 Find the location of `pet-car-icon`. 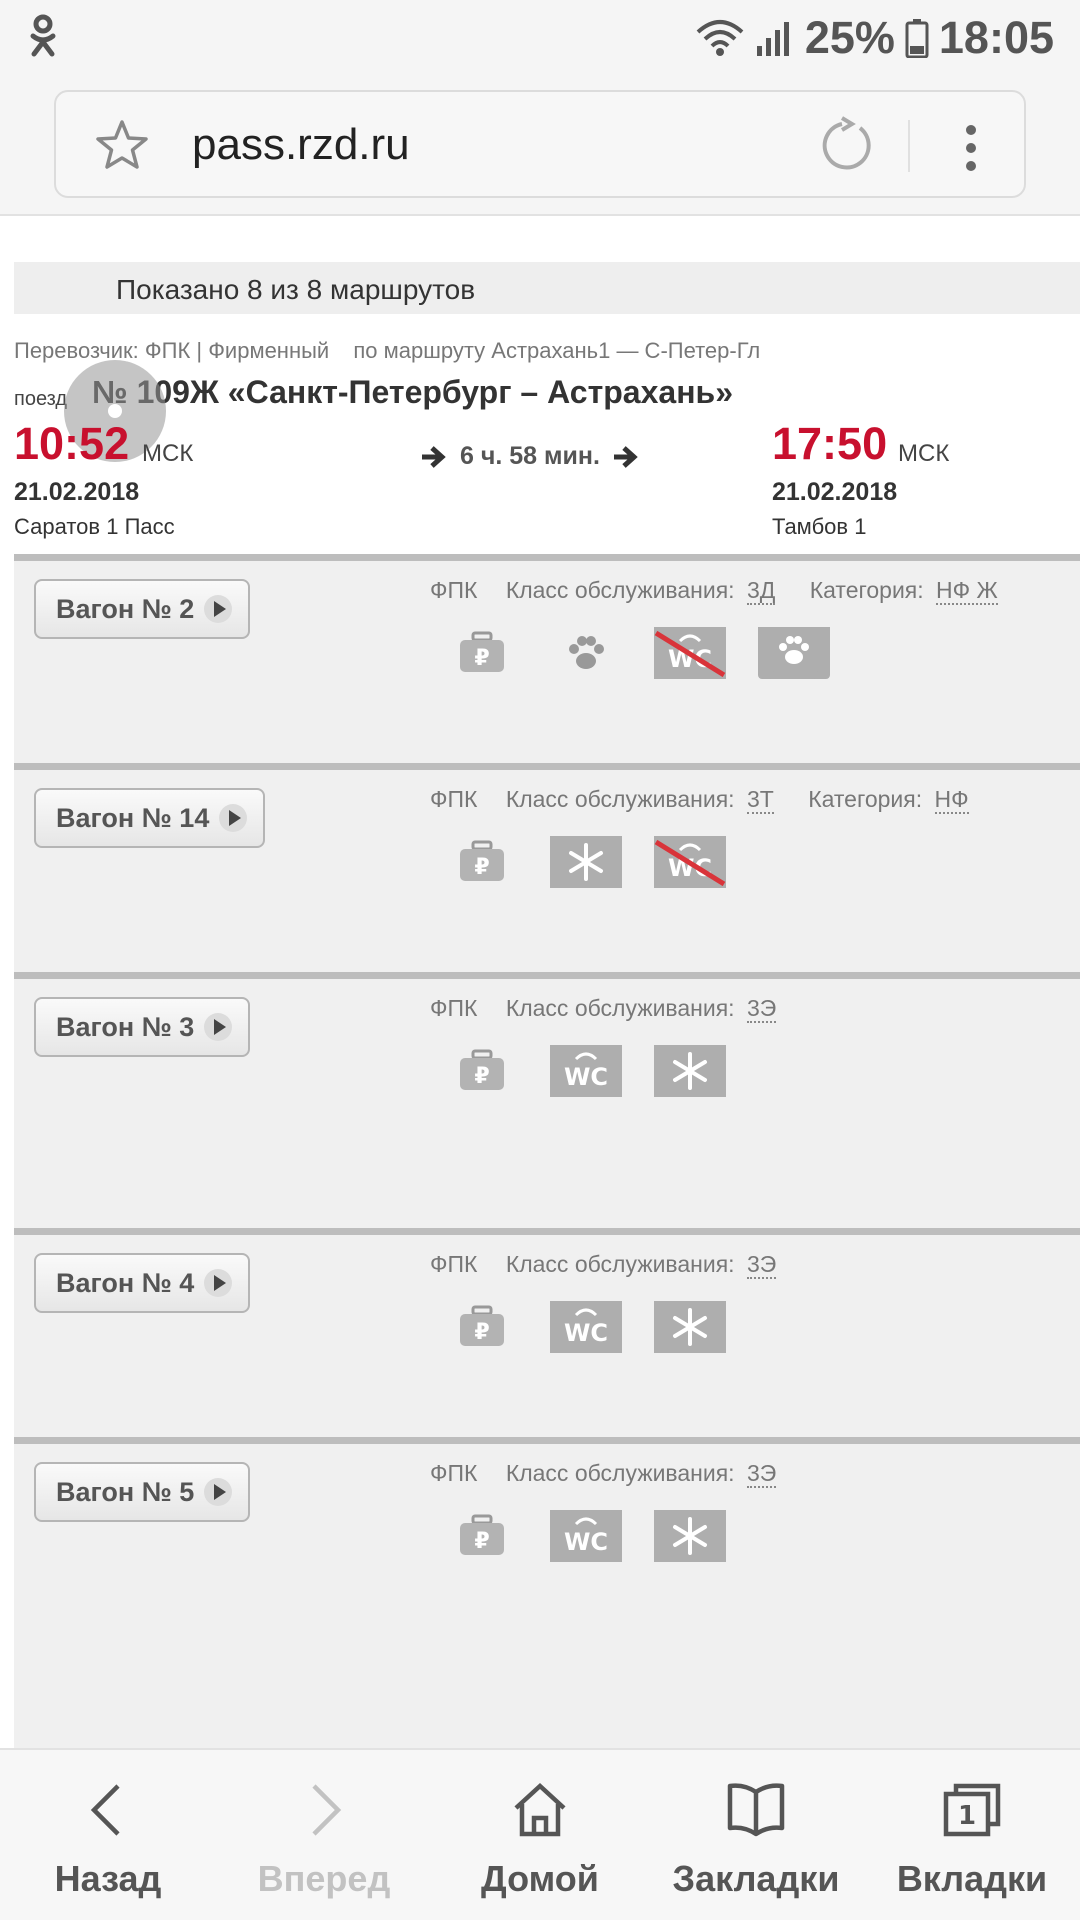

pet-car-icon is located at coordinates (794, 653).